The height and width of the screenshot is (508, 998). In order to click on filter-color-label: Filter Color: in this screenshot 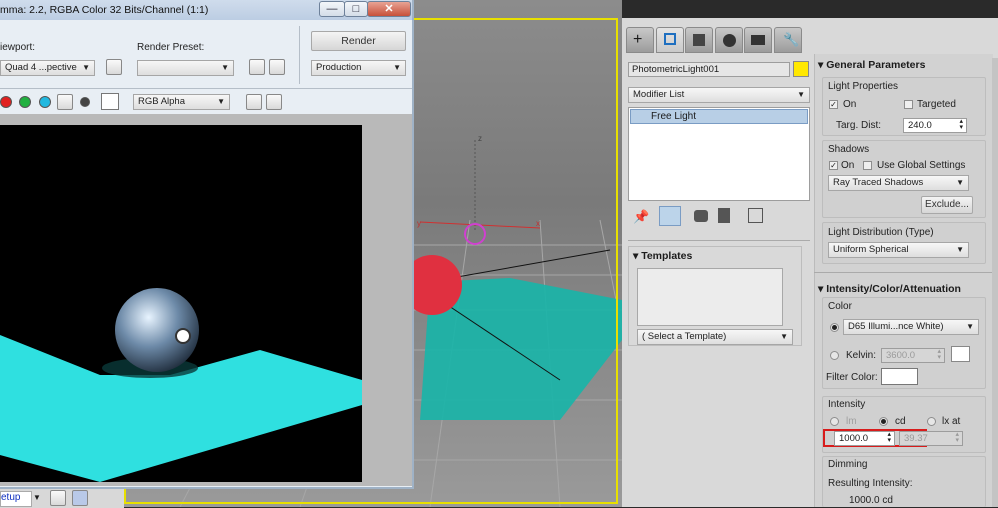, I will do `click(852, 377)`.